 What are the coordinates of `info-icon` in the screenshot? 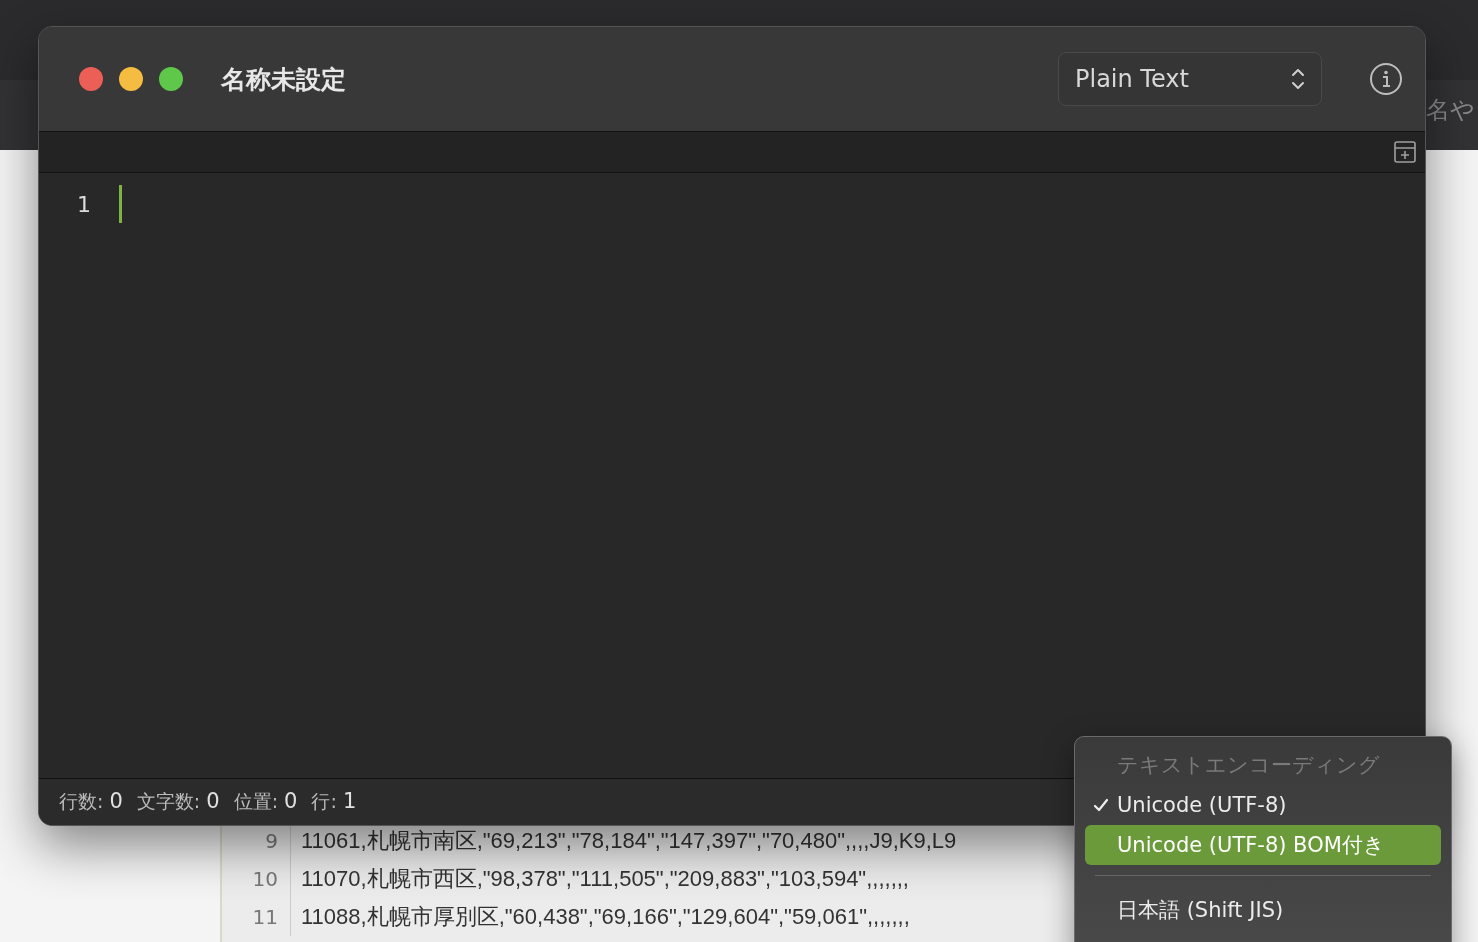 It's located at (1386, 79).